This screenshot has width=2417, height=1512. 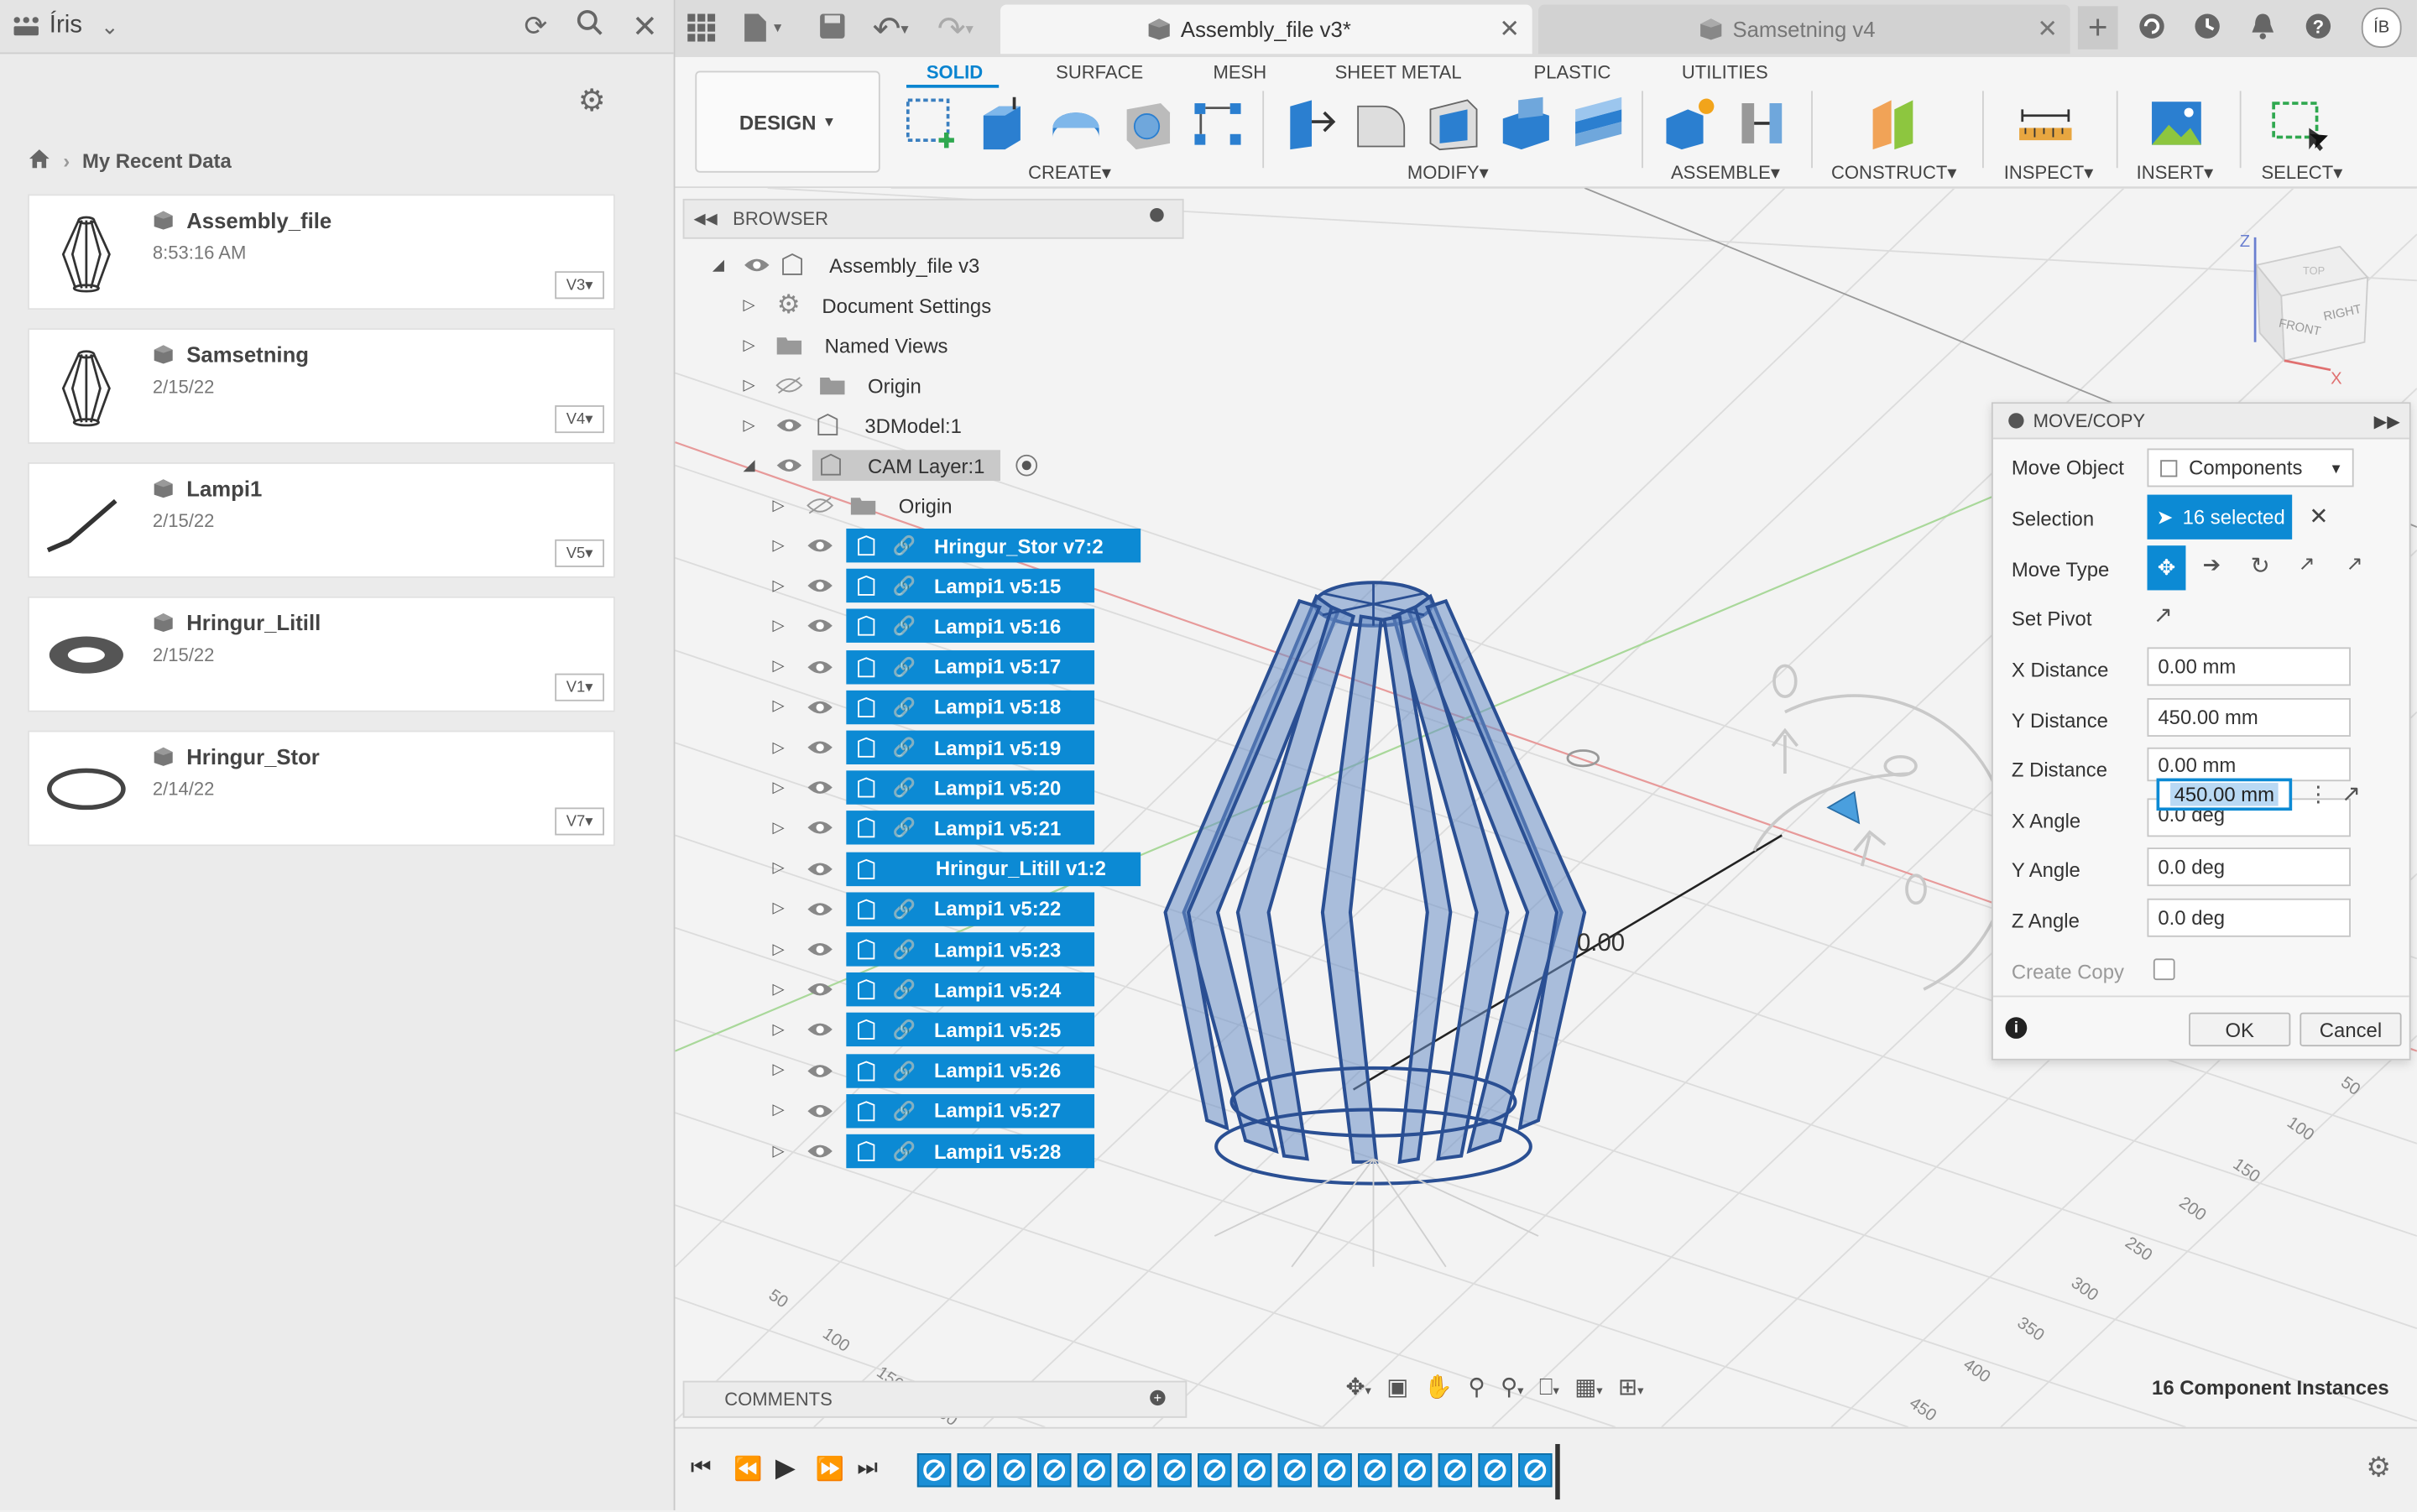 What do you see at coordinates (321, 252) in the screenshot?
I see `file-card-assembly: Assembly_file 8:53:16 AM V3 ▾` at bounding box center [321, 252].